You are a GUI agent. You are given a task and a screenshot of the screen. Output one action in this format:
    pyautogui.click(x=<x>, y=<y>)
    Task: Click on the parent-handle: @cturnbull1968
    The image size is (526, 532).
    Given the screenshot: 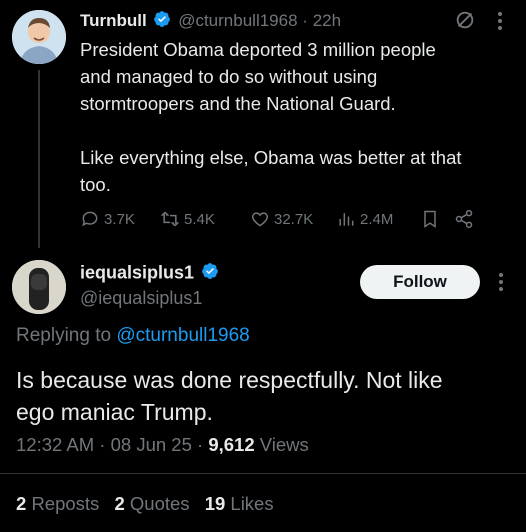 What is the action you would take?
    pyautogui.click(x=237, y=20)
    